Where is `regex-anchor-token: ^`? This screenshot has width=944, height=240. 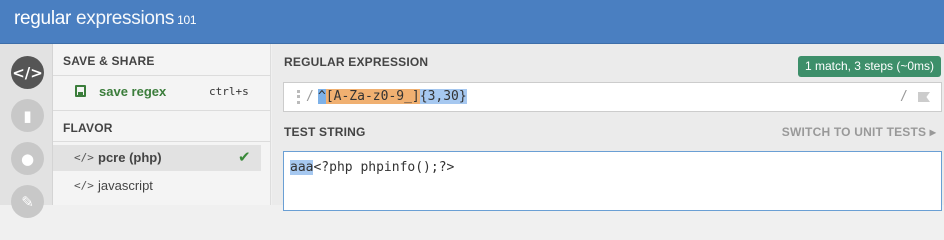 regex-anchor-token: ^ is located at coordinates (322, 96).